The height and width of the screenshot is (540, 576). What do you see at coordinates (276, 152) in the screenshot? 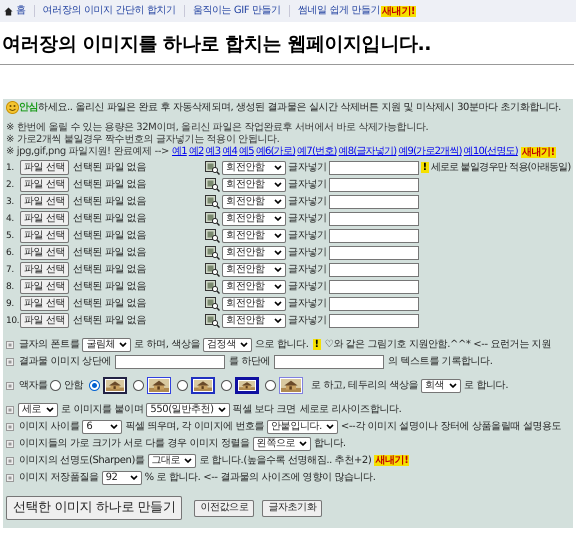
I see `example-link: 예6(가로)` at bounding box center [276, 152].